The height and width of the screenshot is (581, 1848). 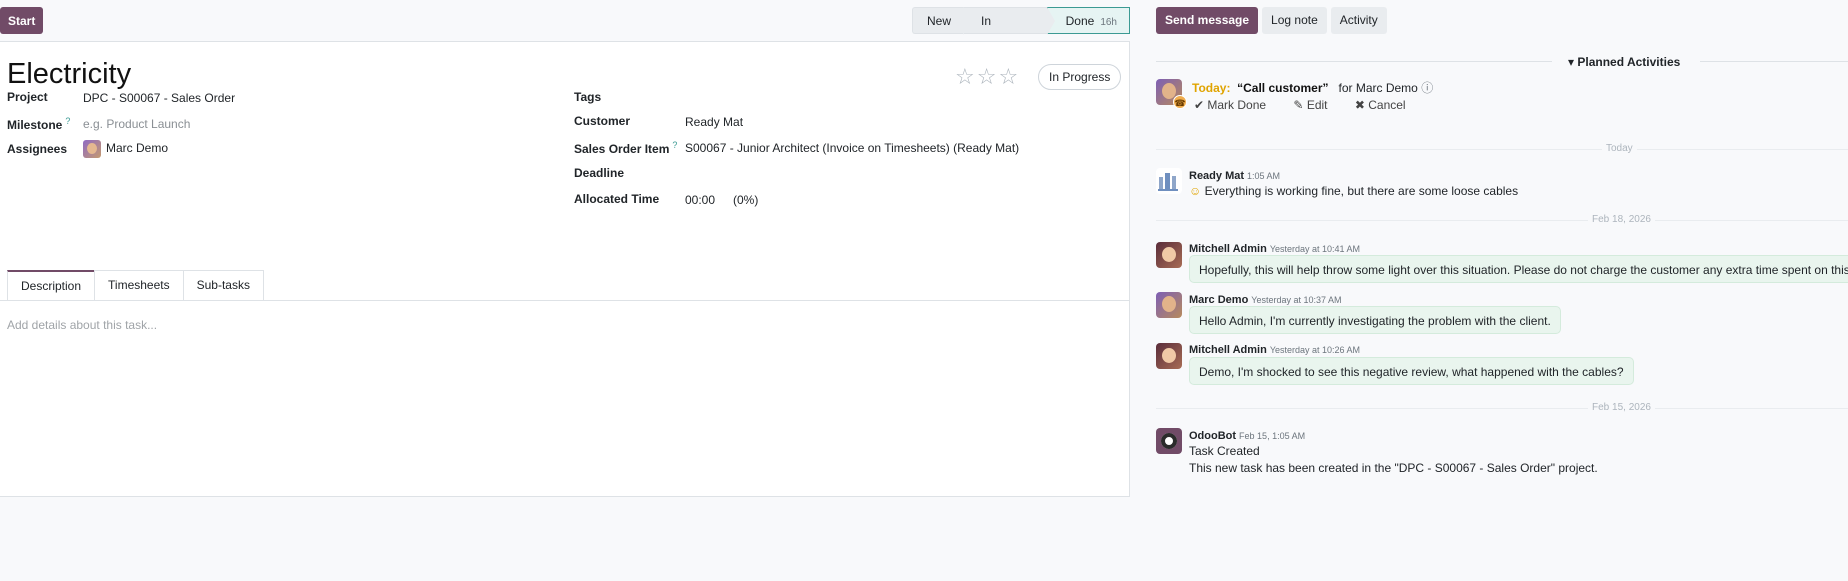 I want to click on chatter-toolbar: Send message Log note Activity, so click(x=1271, y=20).